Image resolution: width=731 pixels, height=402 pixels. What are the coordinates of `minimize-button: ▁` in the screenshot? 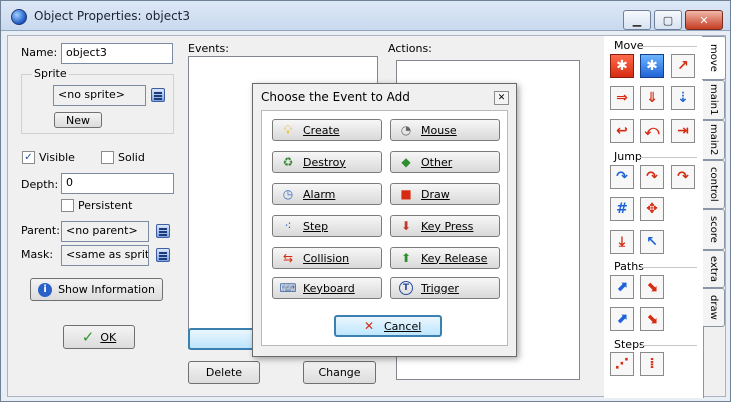 It's located at (637, 20).